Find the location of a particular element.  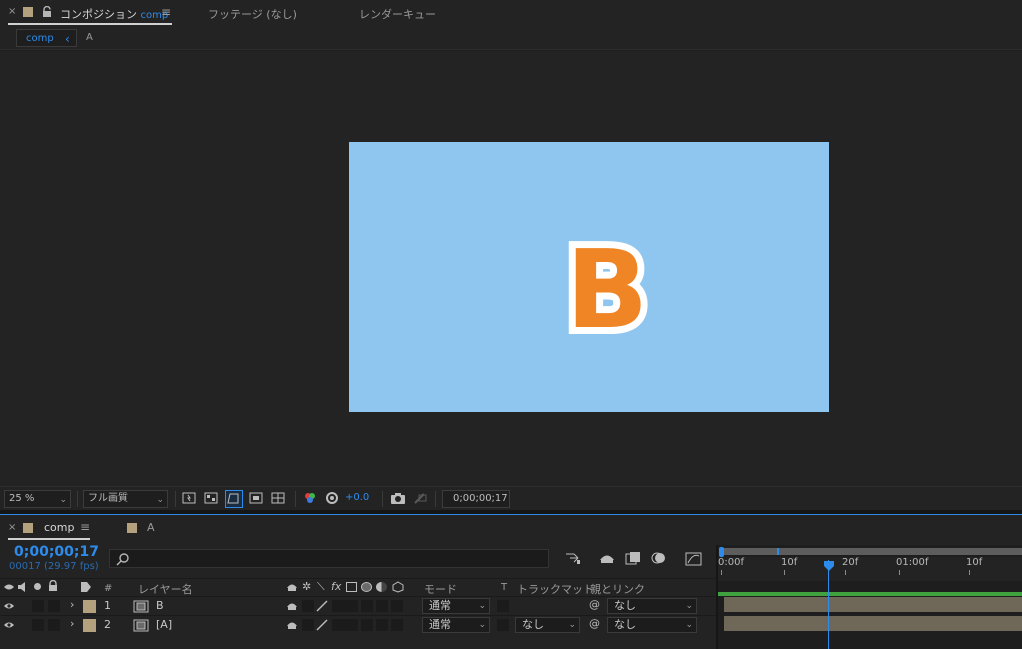

frame-blending-icon is located at coordinates (633, 559).